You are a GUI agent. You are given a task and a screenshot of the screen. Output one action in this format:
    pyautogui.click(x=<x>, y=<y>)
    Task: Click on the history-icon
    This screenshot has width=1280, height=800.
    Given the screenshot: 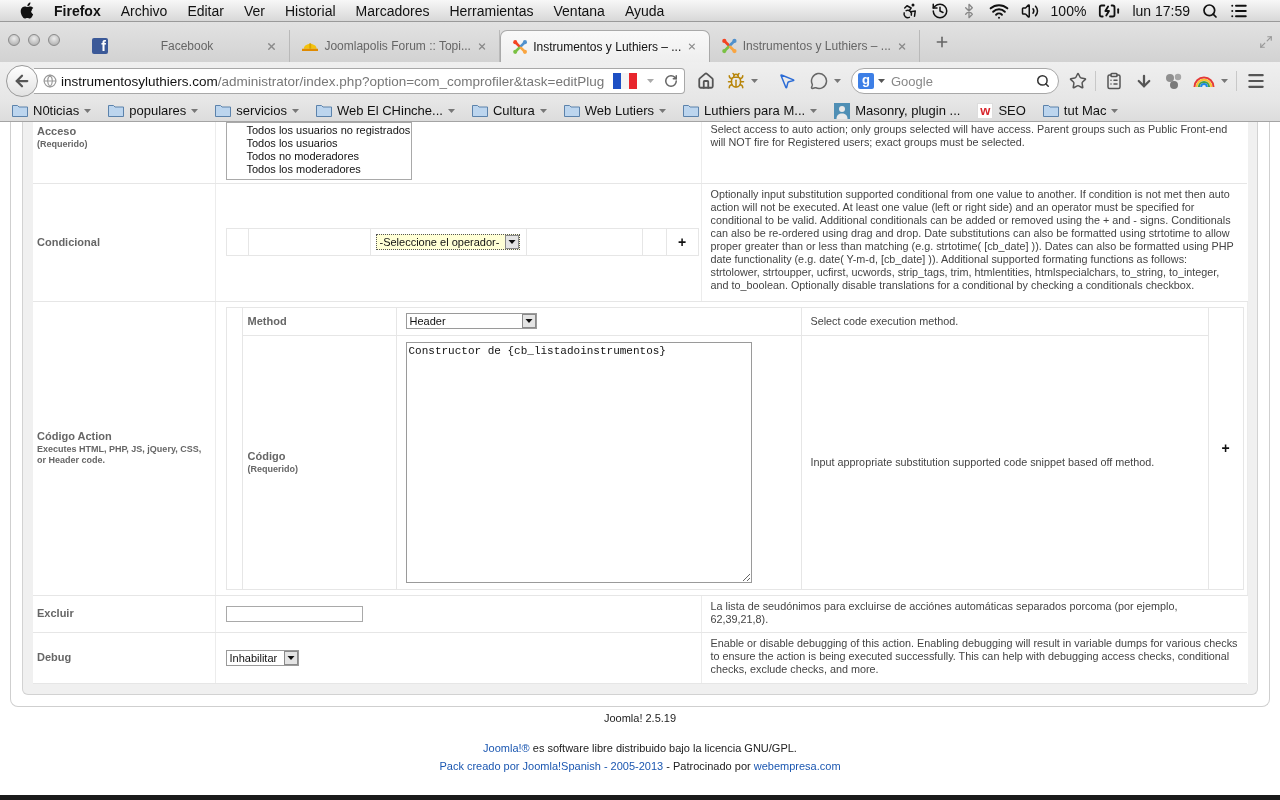 What is the action you would take?
    pyautogui.click(x=939, y=10)
    